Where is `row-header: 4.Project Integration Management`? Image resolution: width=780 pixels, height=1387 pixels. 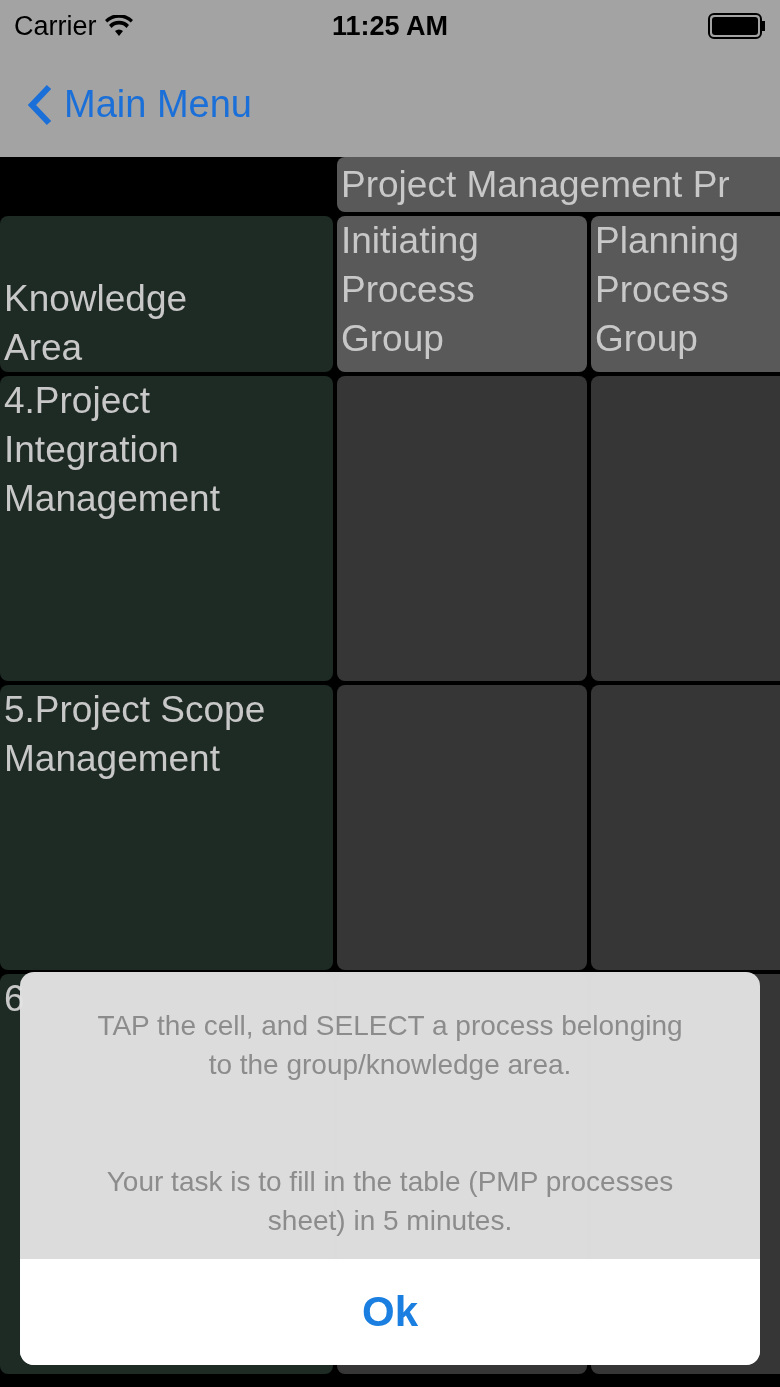
row-header: 4.Project Integration Management is located at coordinates (166, 528).